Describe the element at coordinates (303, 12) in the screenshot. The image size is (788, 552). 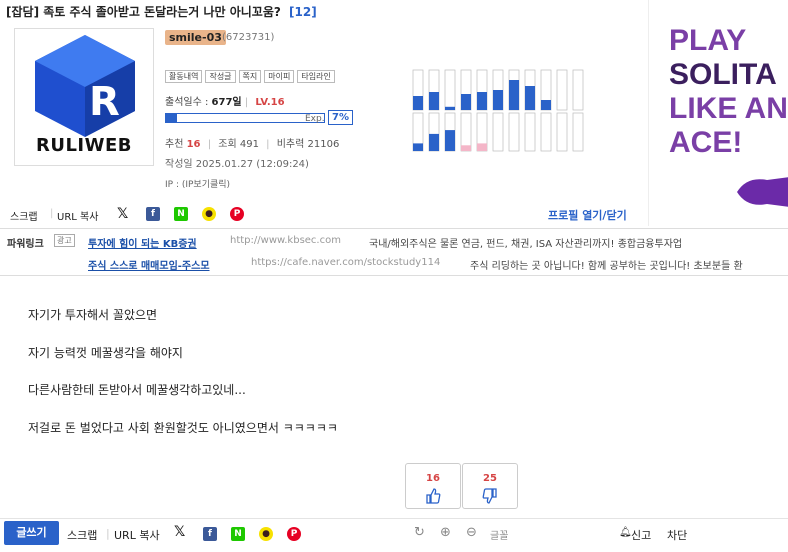
I see `comment-count: [12]` at that location.